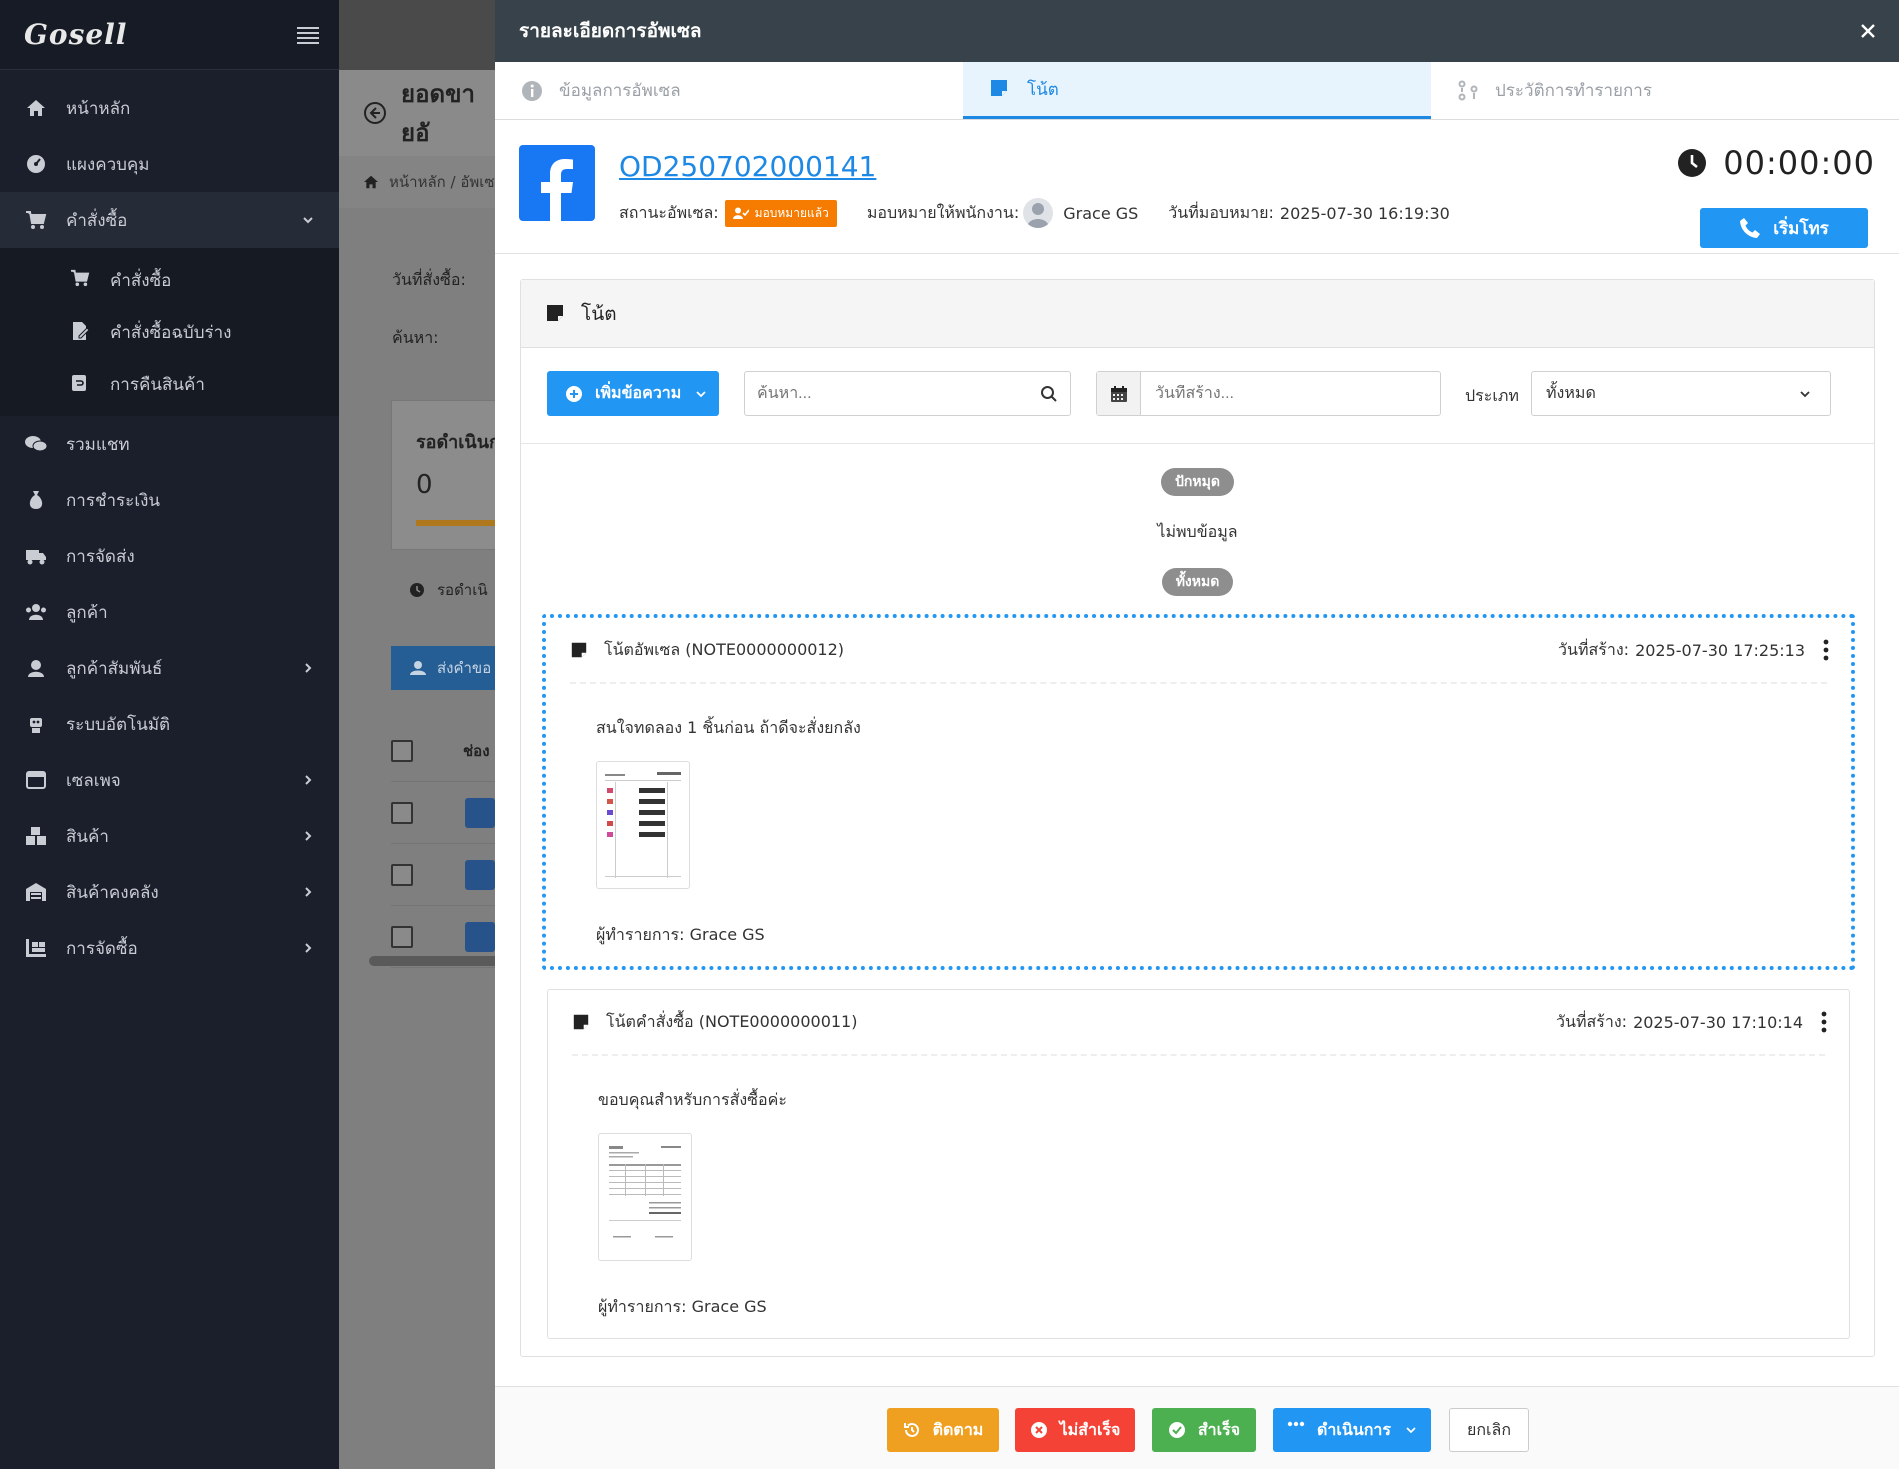  I want to click on bg-table: ช่อง, so click(445, 844).